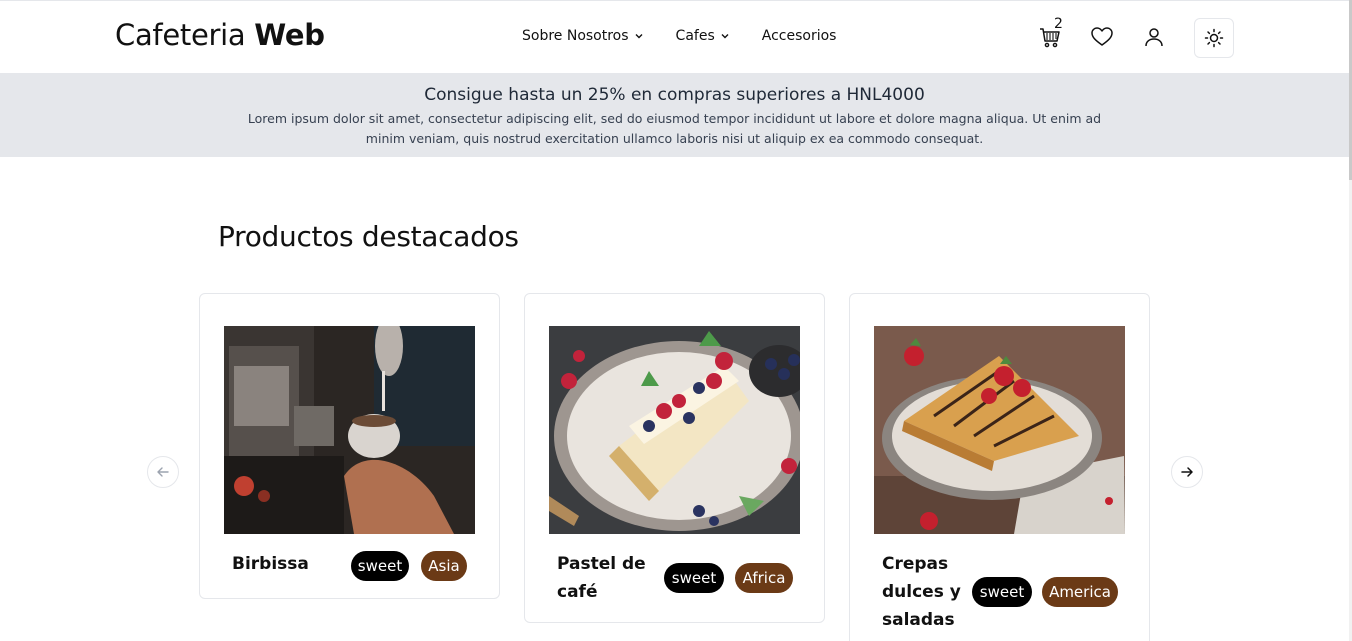 This screenshot has width=1352, height=641. I want to click on product-card: Birbissa sweet Asia, so click(349, 446).